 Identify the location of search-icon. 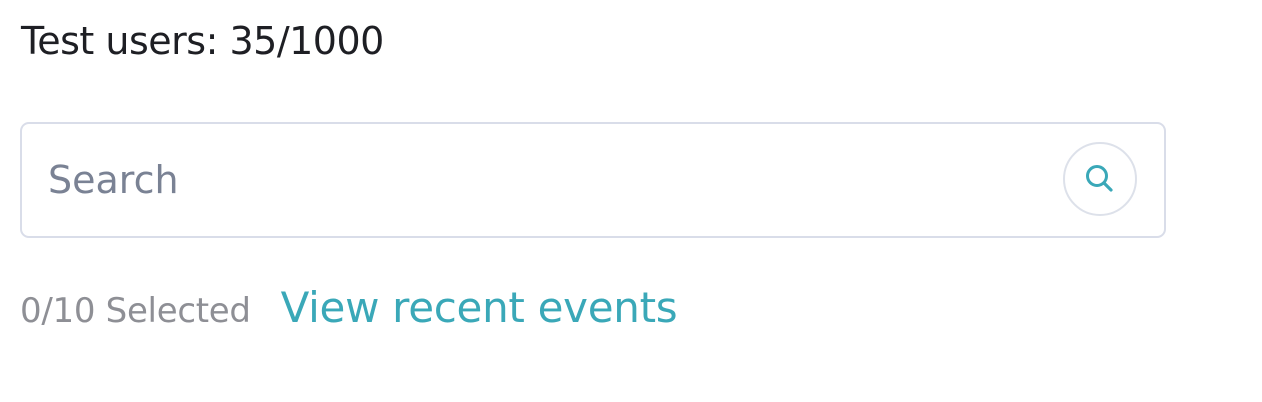
(1099, 178).